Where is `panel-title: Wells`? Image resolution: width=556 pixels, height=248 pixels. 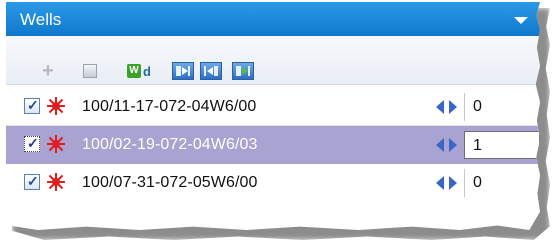
panel-title: Wells is located at coordinates (41, 19).